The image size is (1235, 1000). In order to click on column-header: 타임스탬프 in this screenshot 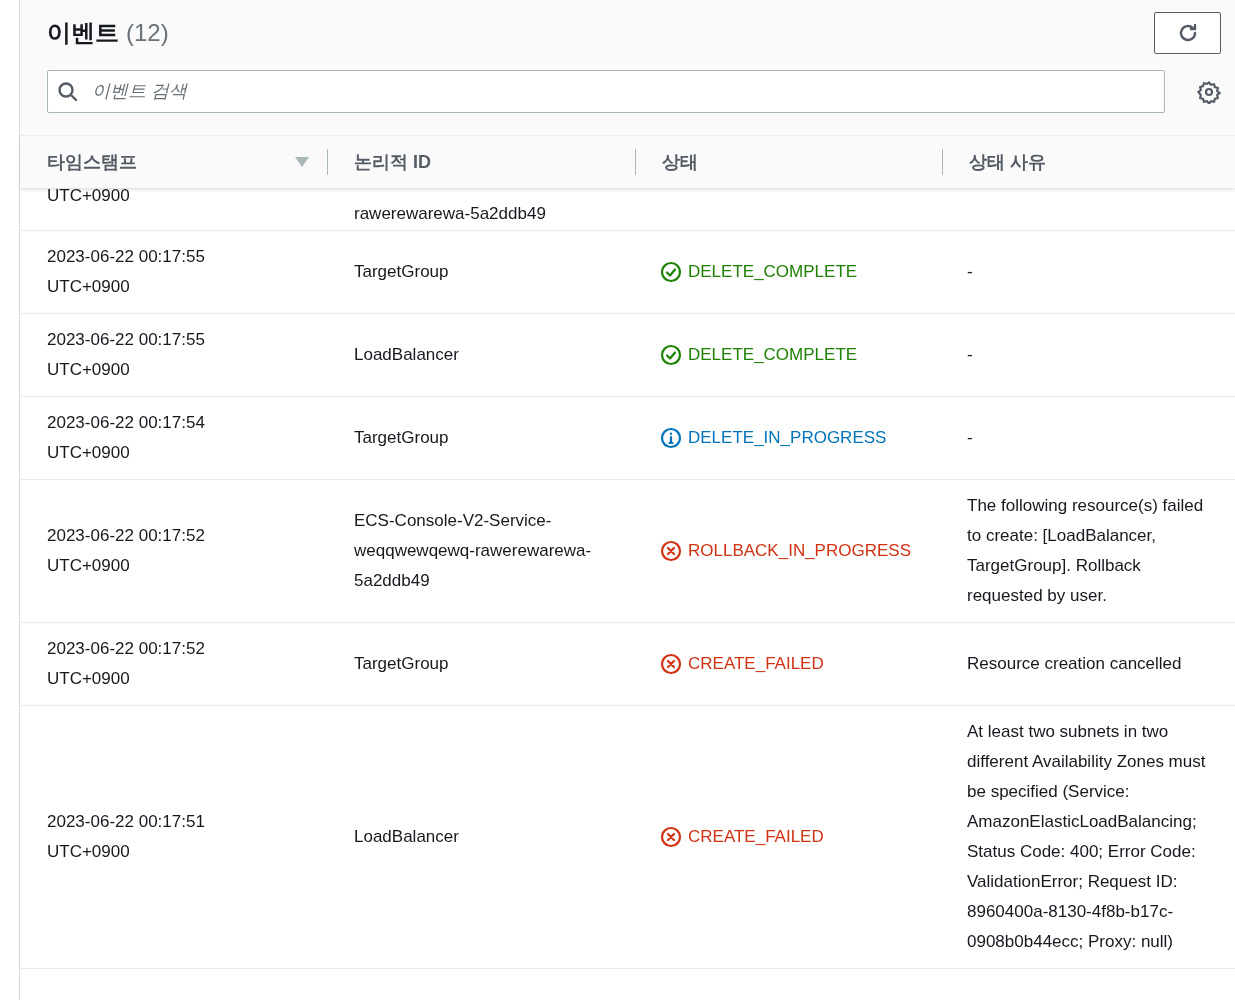, I will do `click(171, 162)`.